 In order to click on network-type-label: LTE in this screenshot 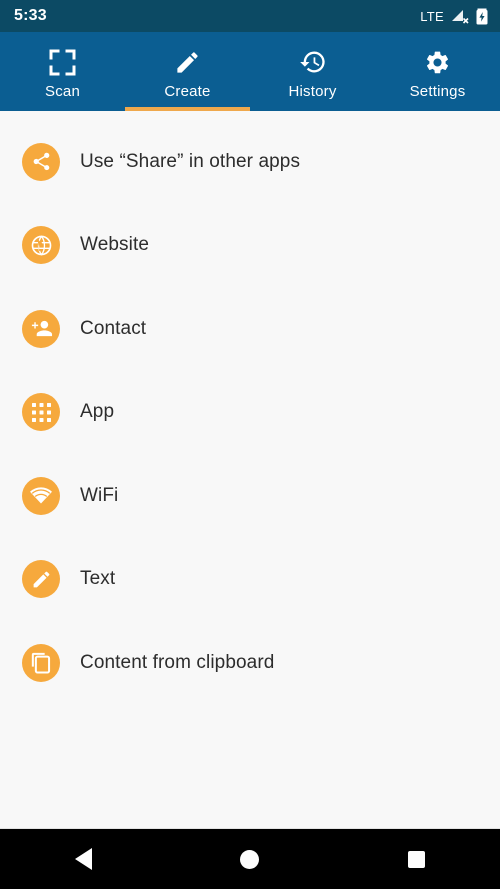, I will do `click(432, 16)`.